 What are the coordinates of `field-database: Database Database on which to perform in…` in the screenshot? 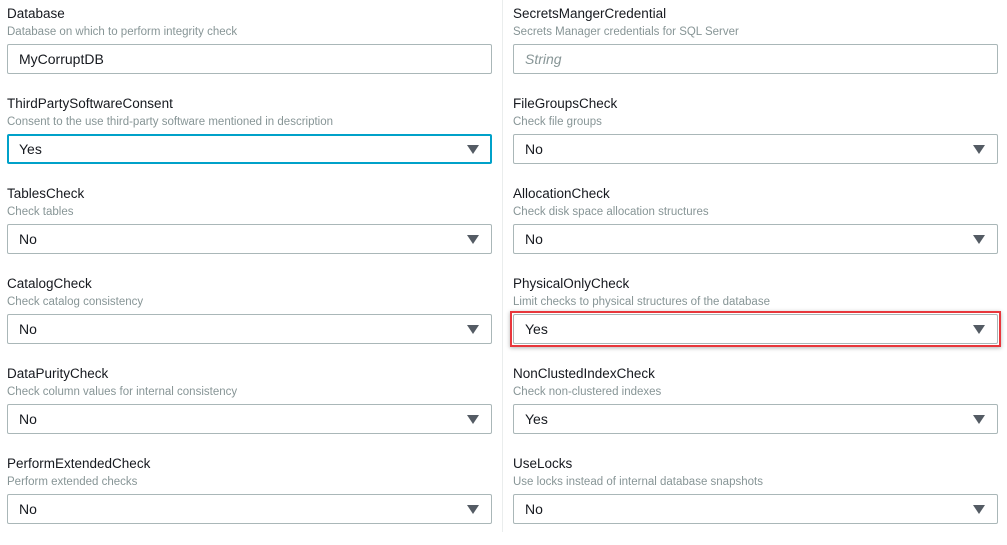 It's located at (249, 50).